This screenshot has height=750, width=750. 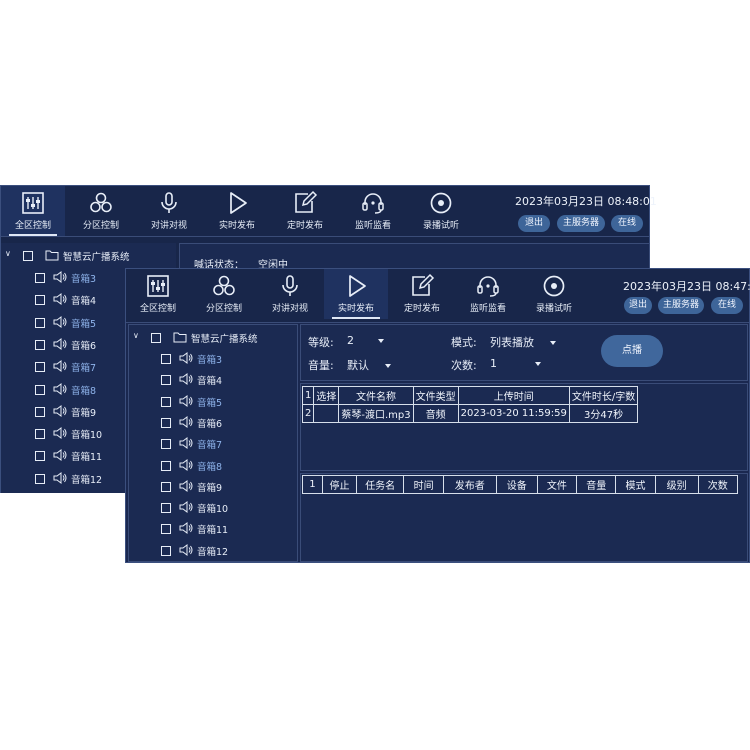 I want to click on table-cell, so click(x=326, y=413).